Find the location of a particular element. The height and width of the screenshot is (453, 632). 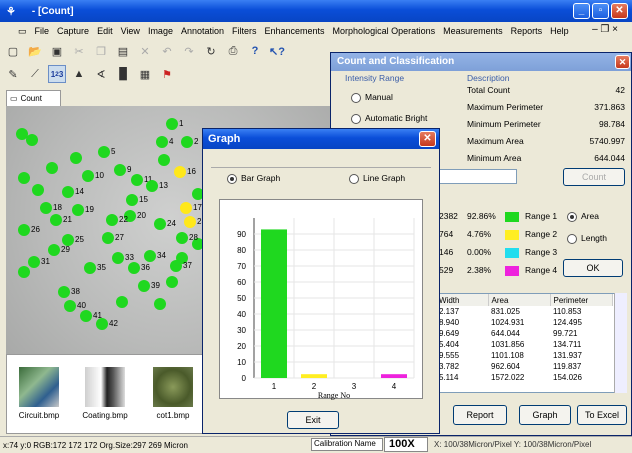

manual-radio: Manual is located at coordinates (372, 97).